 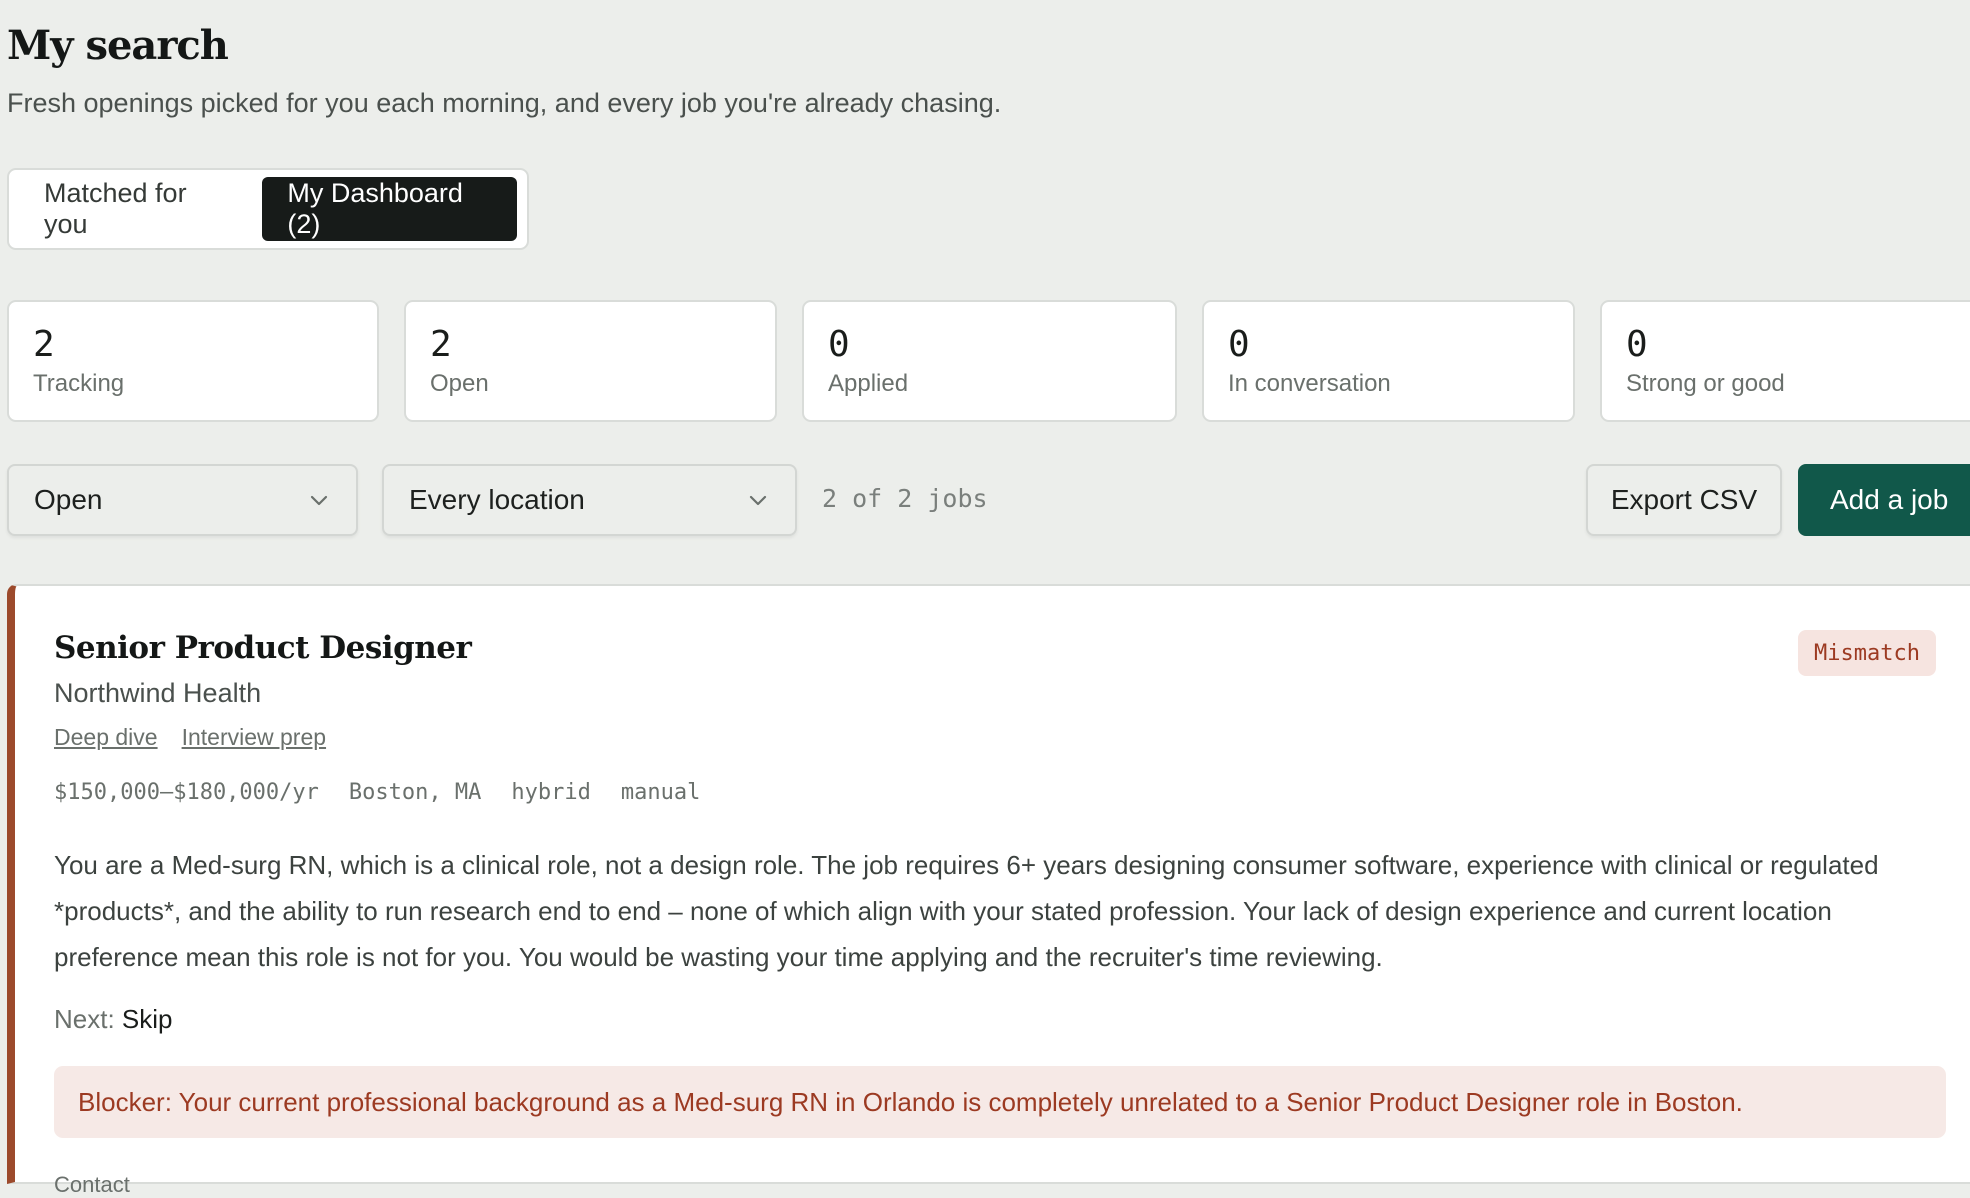 I want to click on export-csv-button: Export CSV, so click(x=1684, y=500).